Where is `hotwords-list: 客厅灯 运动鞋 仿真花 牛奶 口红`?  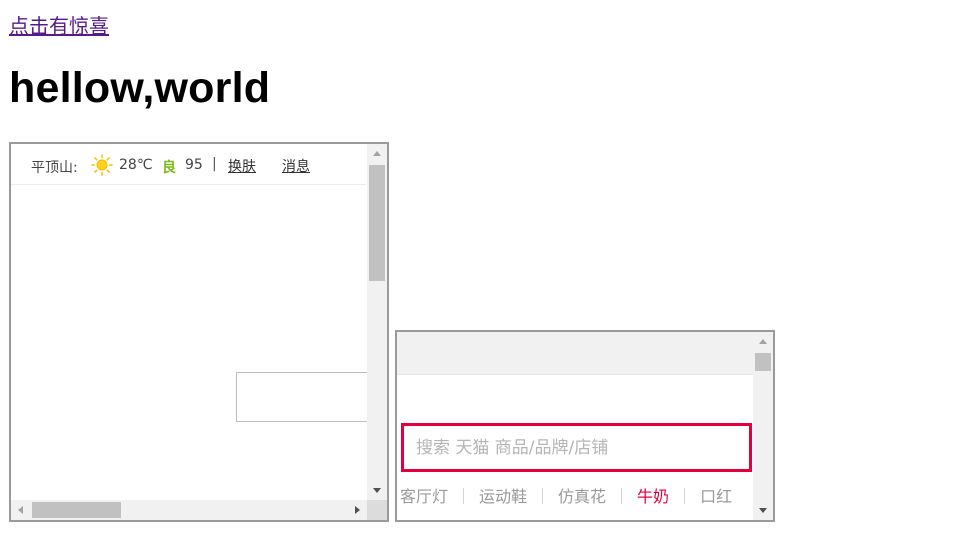
hotwords-list: 客厅灯 运动鞋 仿真花 牛奶 口红 is located at coordinates (566, 495).